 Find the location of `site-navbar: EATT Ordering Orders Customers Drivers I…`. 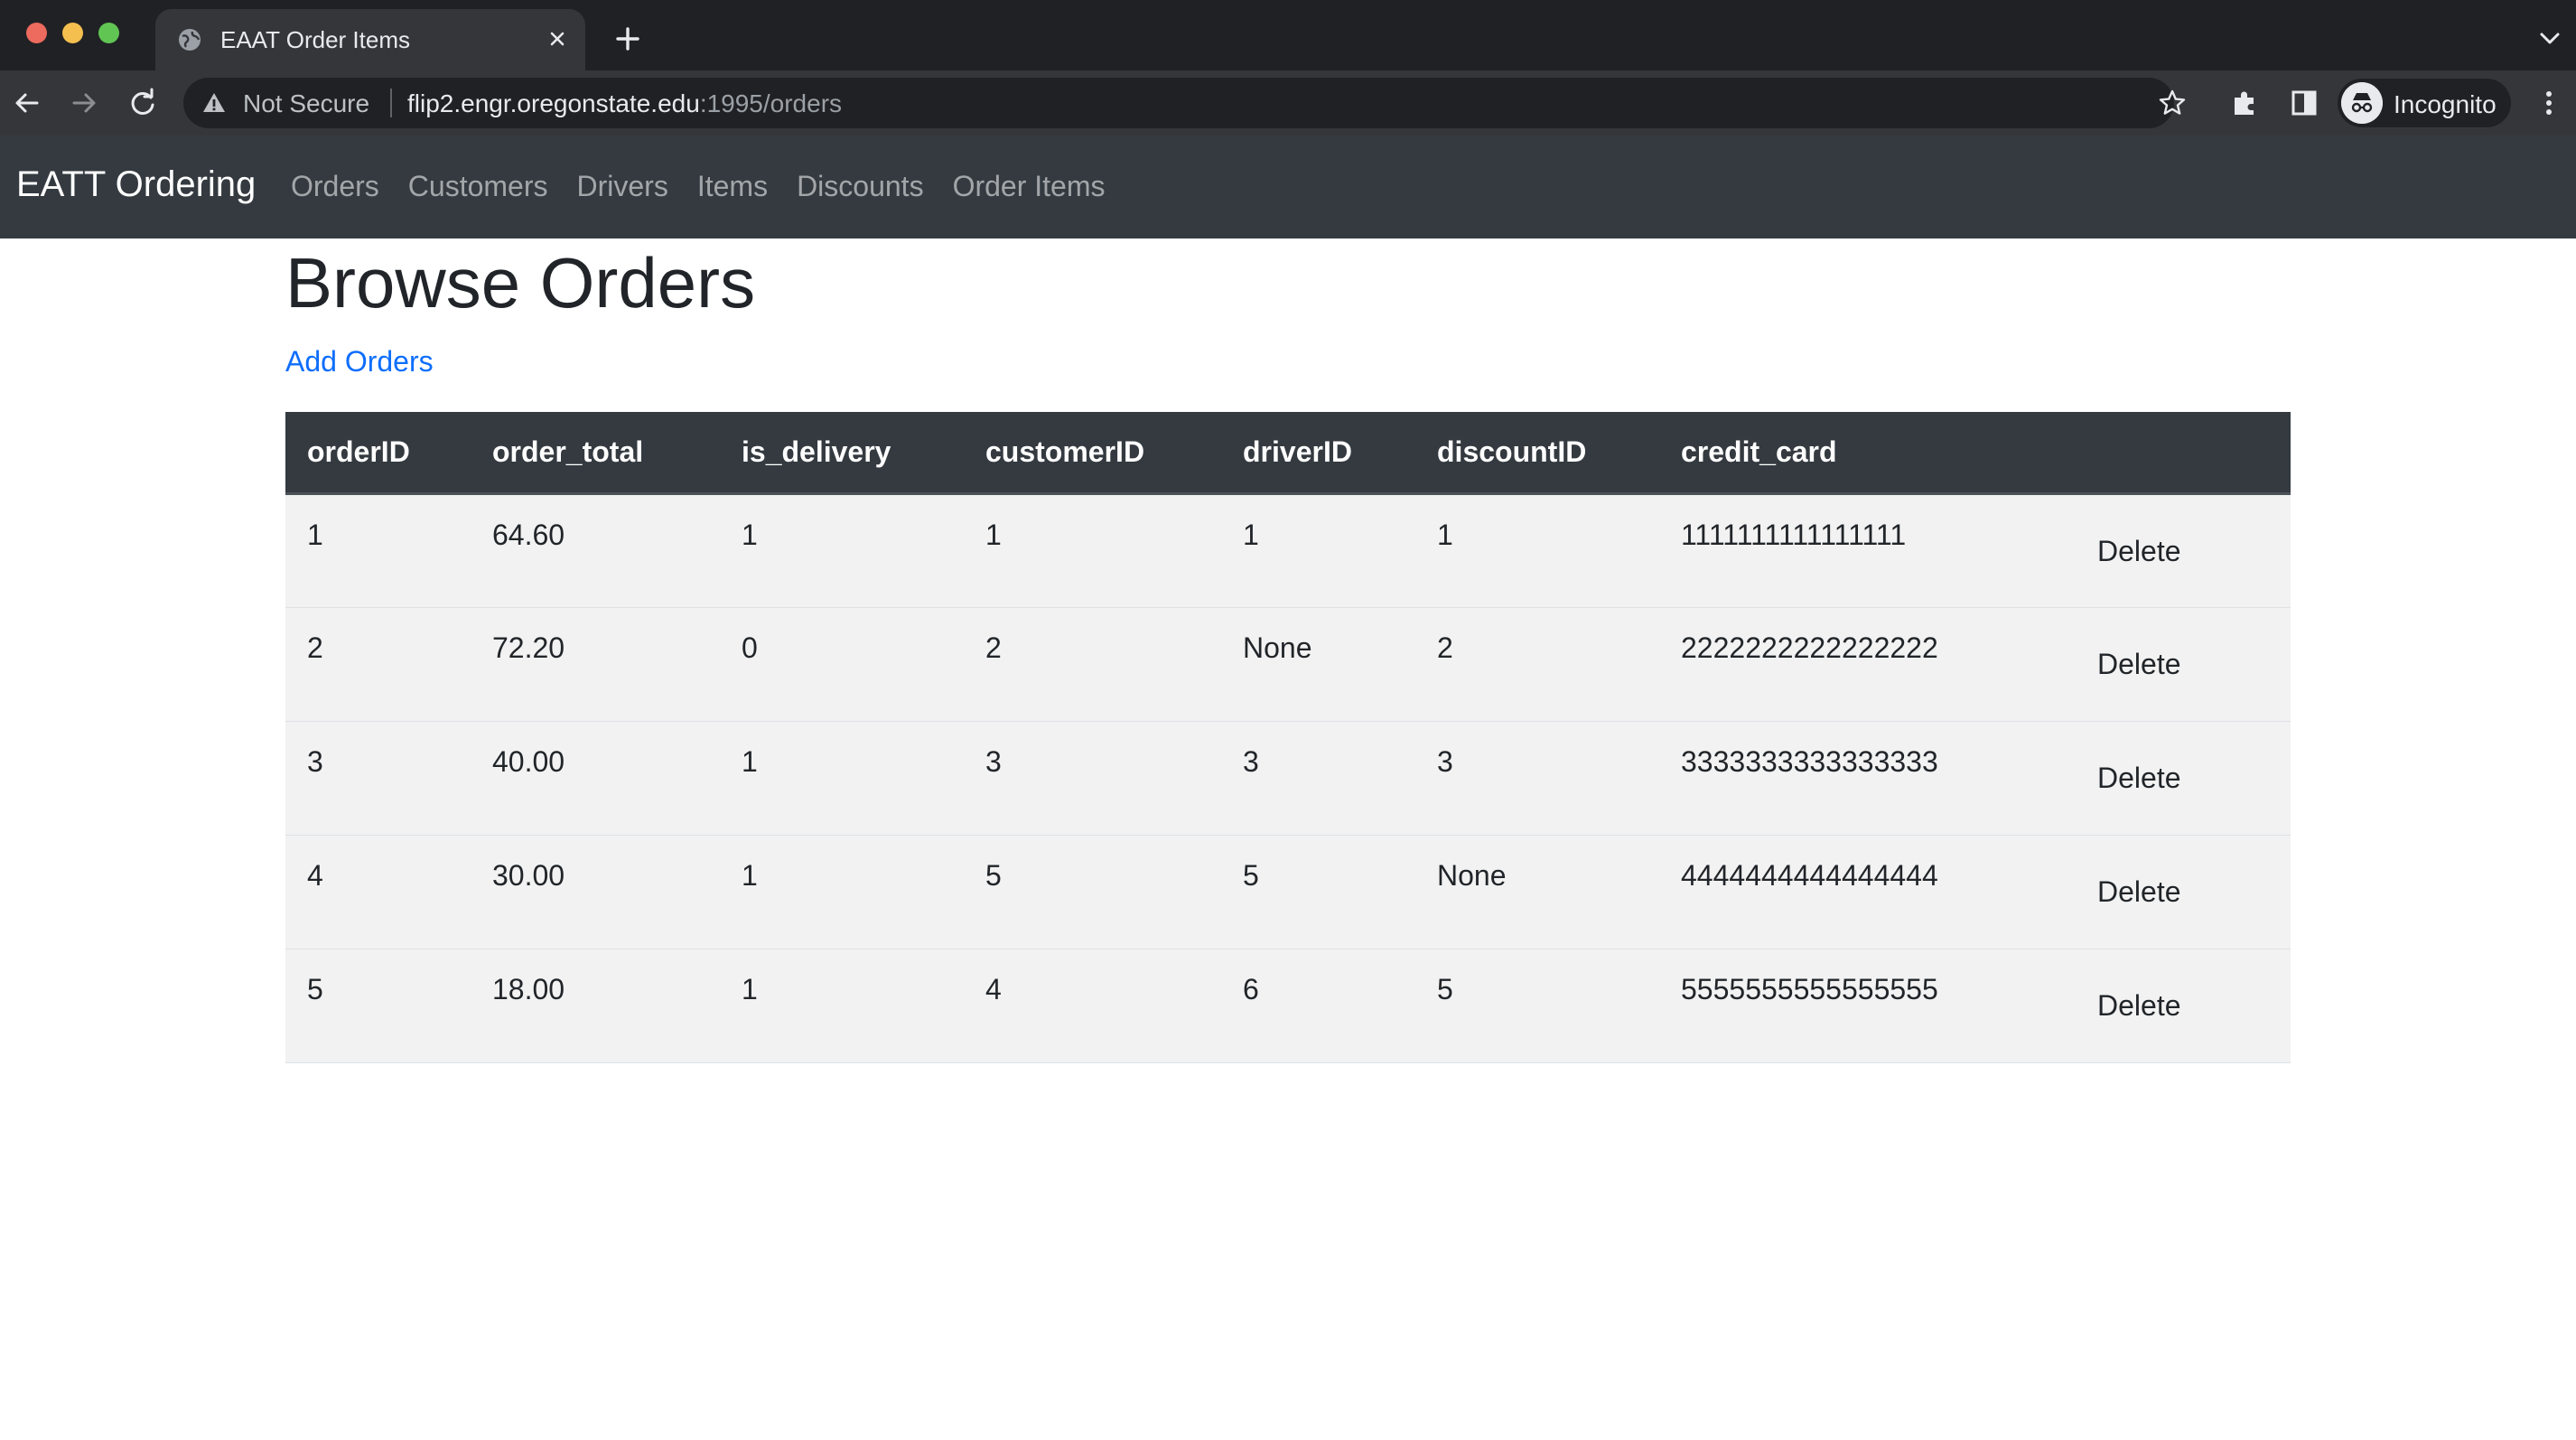

site-navbar: EATT Ordering Orders Customers Drivers I… is located at coordinates (1288, 187).